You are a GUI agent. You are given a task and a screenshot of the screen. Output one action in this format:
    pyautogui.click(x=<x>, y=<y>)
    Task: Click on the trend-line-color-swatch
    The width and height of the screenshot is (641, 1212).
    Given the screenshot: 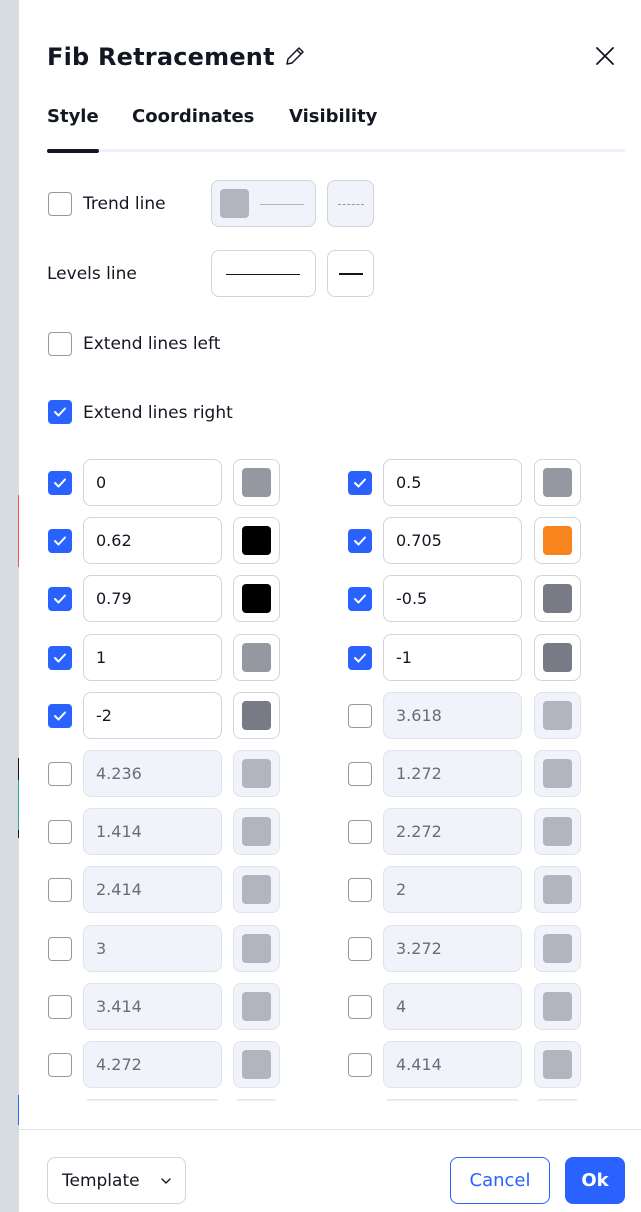 What is the action you would take?
    pyautogui.click(x=234, y=203)
    